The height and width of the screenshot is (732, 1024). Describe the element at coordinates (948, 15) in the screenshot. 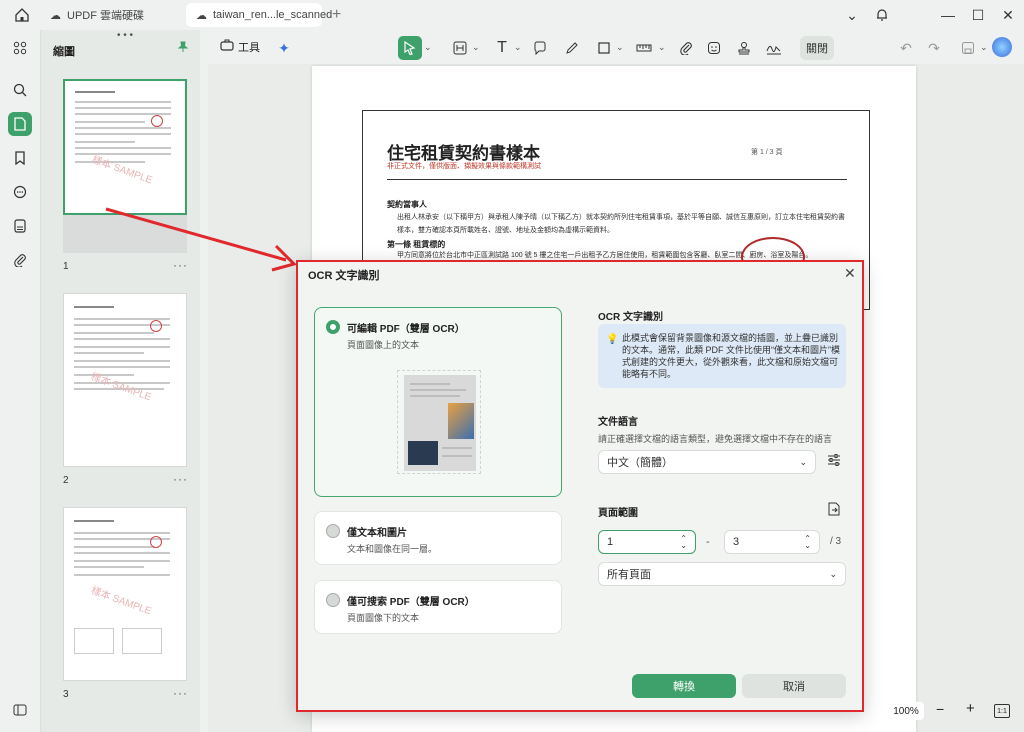

I see `minimize-button: —` at that location.